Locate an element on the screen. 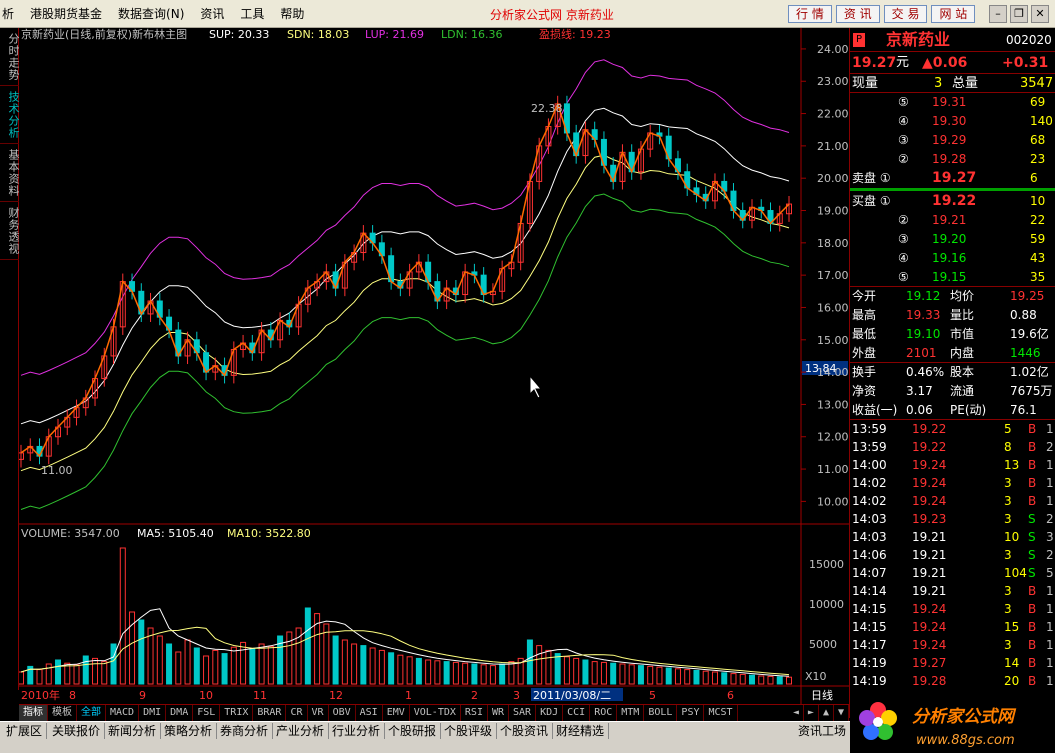  status-tab-6: 行业分析 is located at coordinates (357, 731).